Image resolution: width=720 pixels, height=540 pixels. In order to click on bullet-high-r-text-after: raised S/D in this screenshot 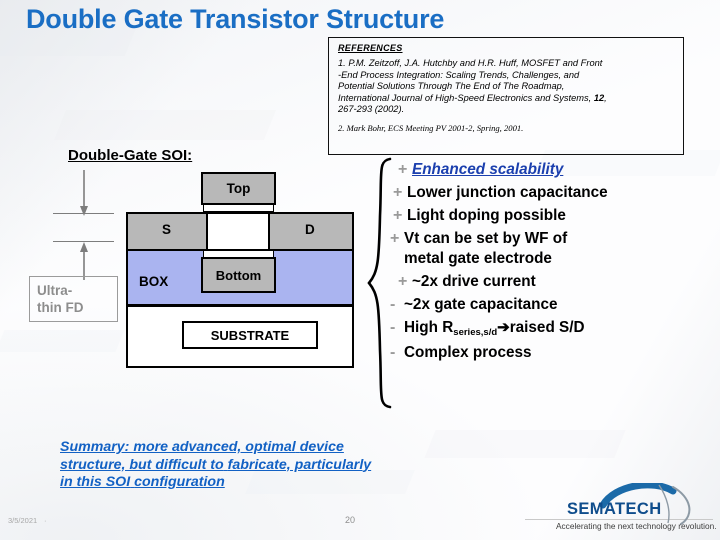, I will do `click(547, 327)`.